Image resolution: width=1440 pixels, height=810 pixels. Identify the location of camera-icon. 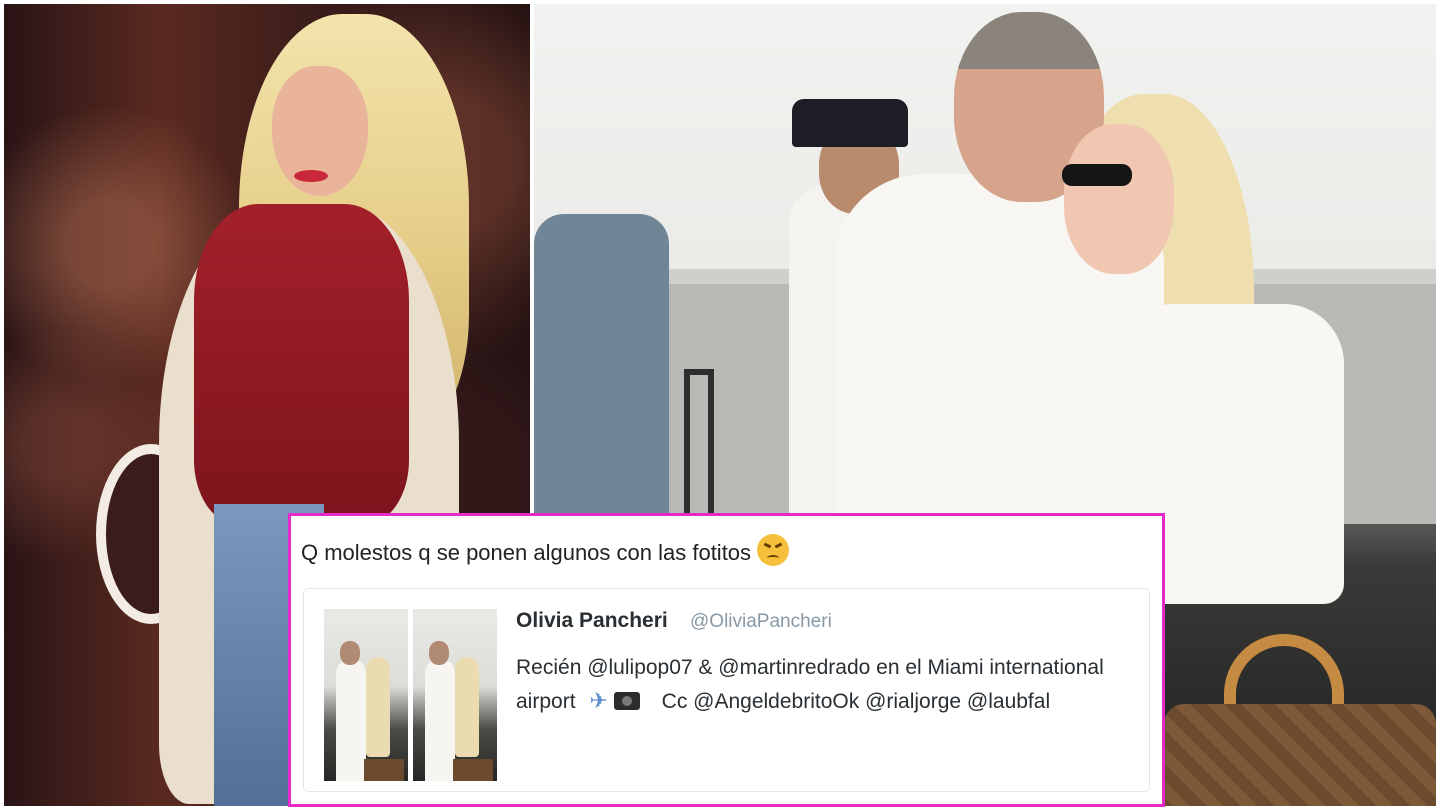
(626, 701).